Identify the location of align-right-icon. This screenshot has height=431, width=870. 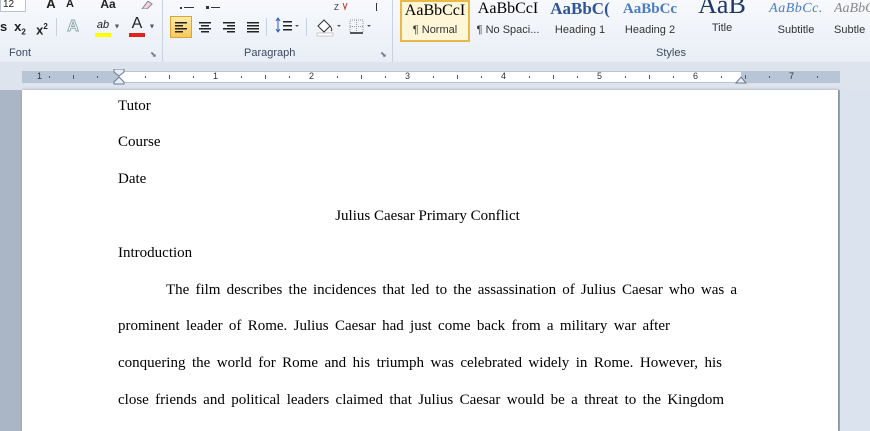
(229, 27).